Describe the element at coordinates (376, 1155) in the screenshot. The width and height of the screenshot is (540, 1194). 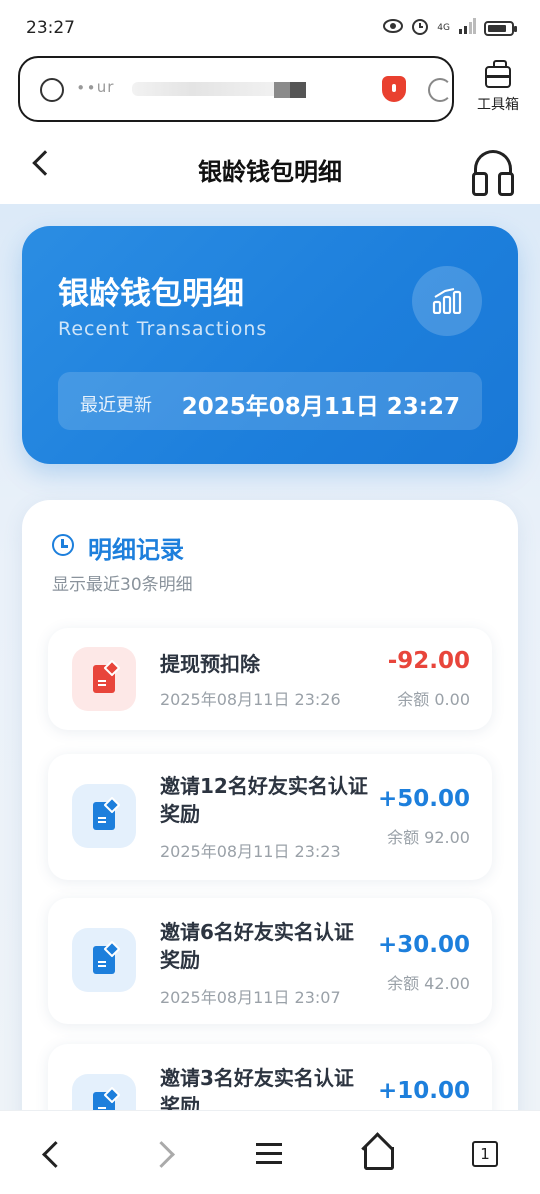
I see `home-icon` at that location.